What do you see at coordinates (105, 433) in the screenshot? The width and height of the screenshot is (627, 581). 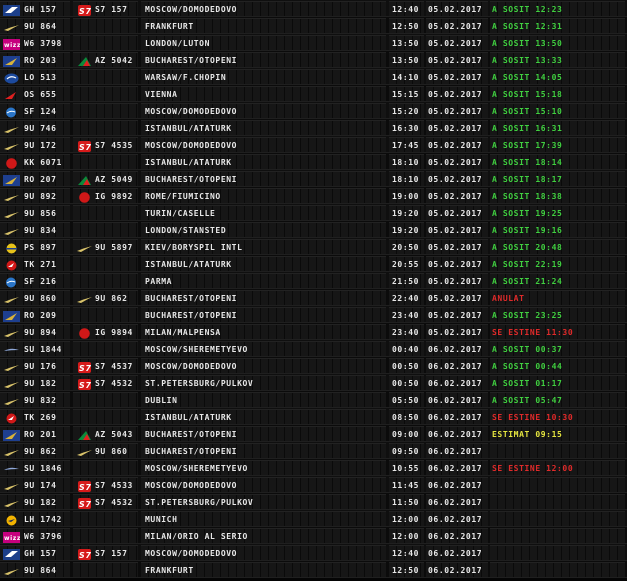 I see `codeshare-cell: AZ 5043` at bounding box center [105, 433].